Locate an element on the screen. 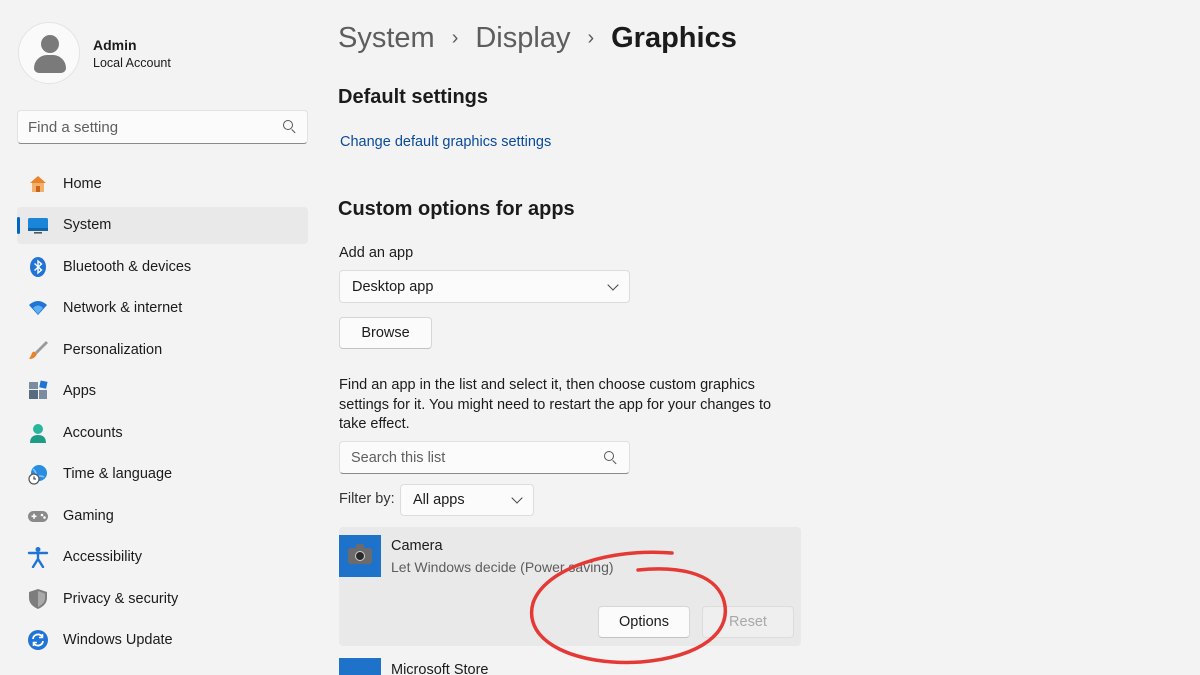  sidebar-item-label: Apps is located at coordinates (80, 391).